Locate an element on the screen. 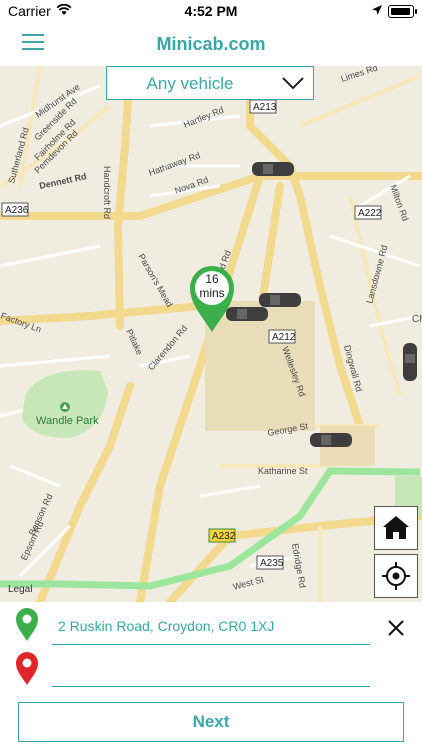 The height and width of the screenshot is (750, 422). street-label: Pitlake is located at coordinates (134, 342).